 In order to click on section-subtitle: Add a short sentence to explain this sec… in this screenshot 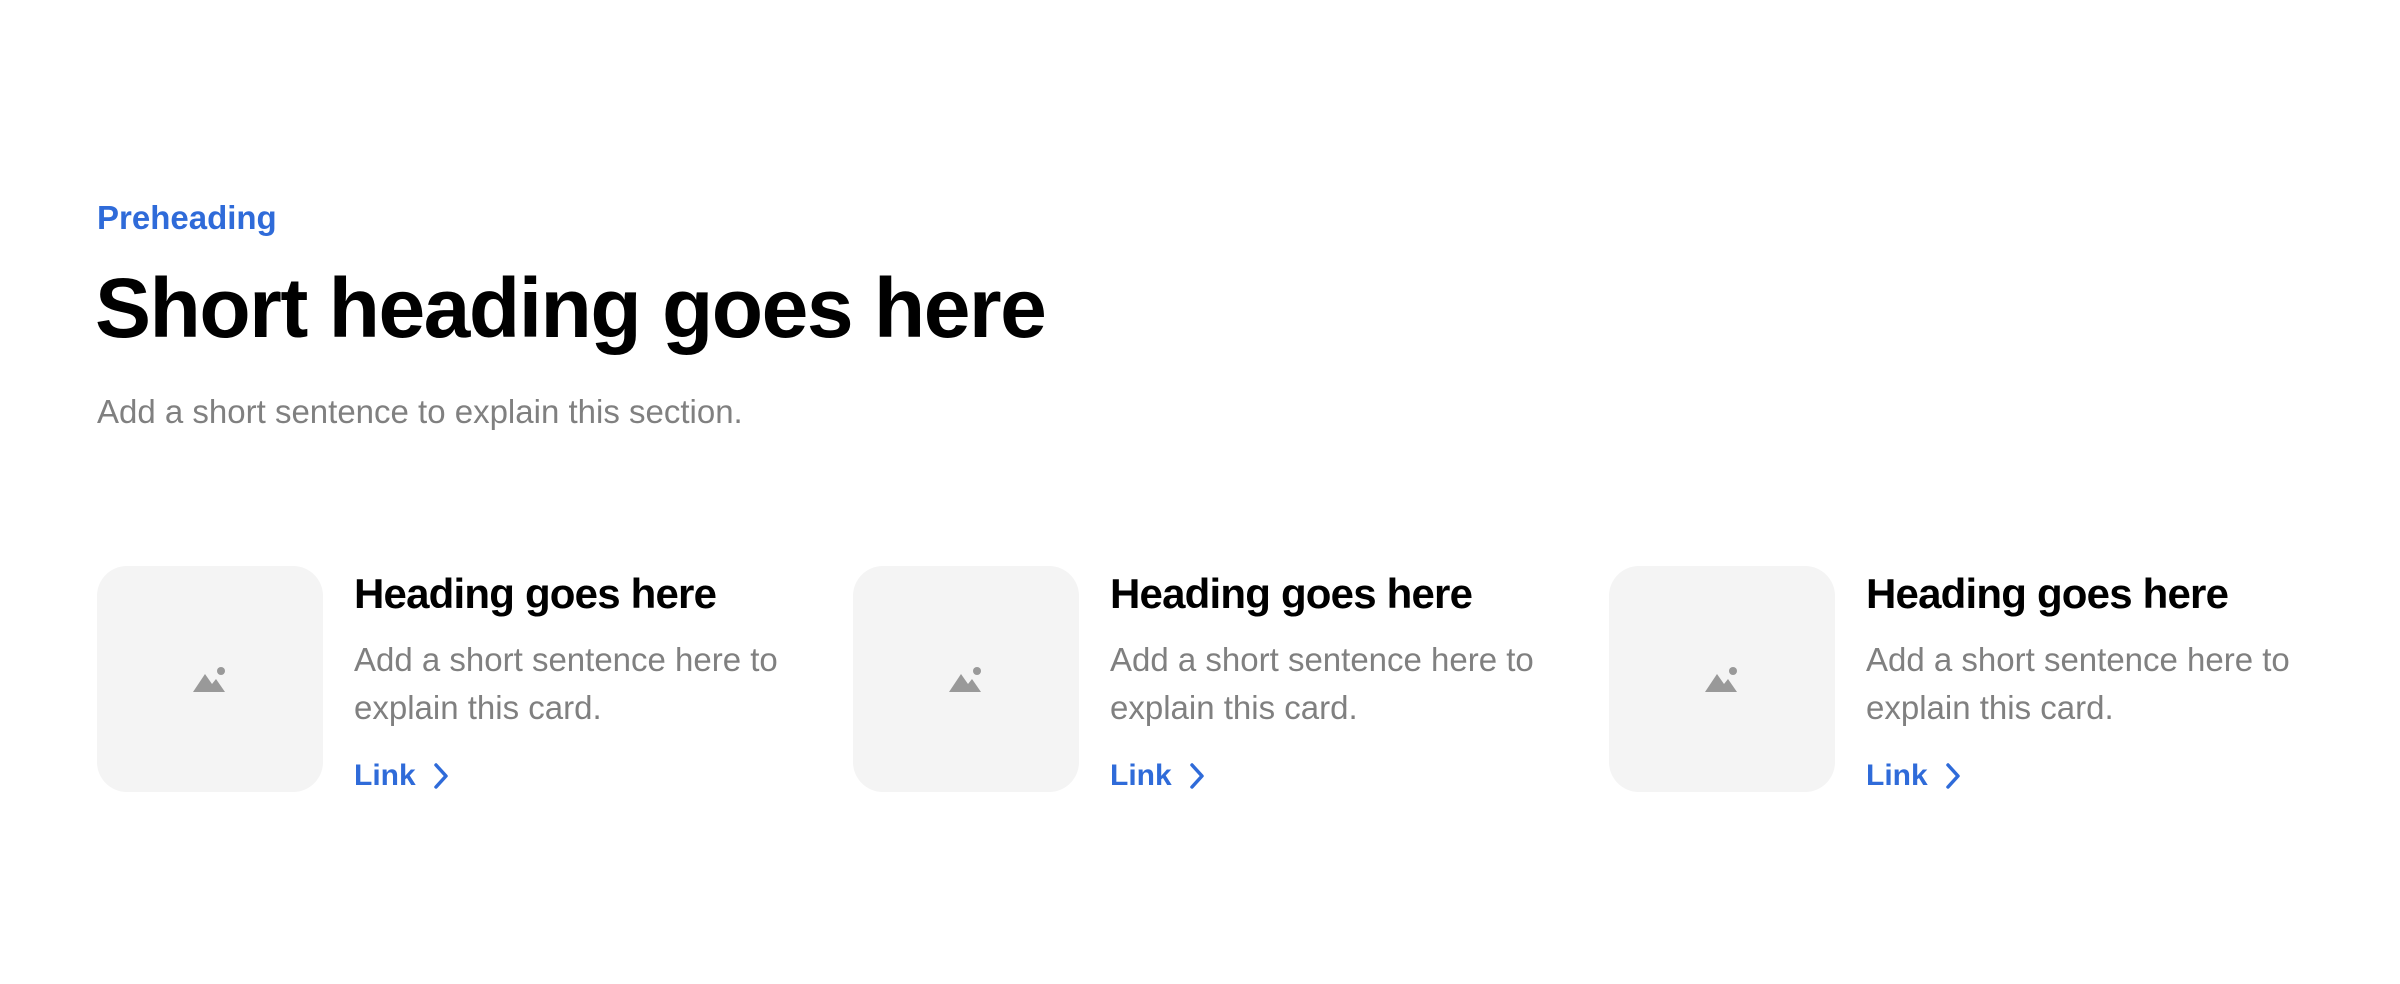, I will do `click(420, 411)`.